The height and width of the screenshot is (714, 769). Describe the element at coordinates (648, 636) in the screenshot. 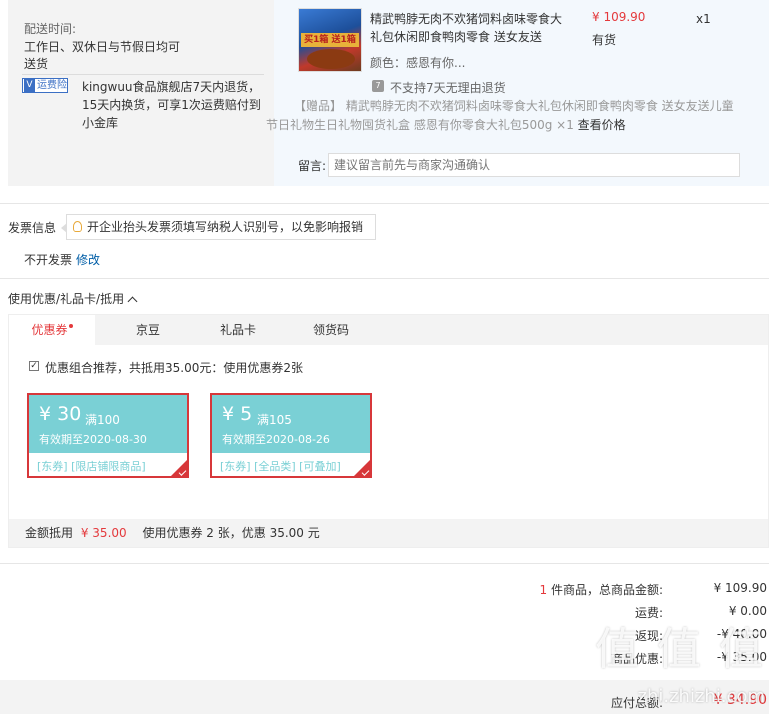

I see `cashback-label: 返现:` at that location.